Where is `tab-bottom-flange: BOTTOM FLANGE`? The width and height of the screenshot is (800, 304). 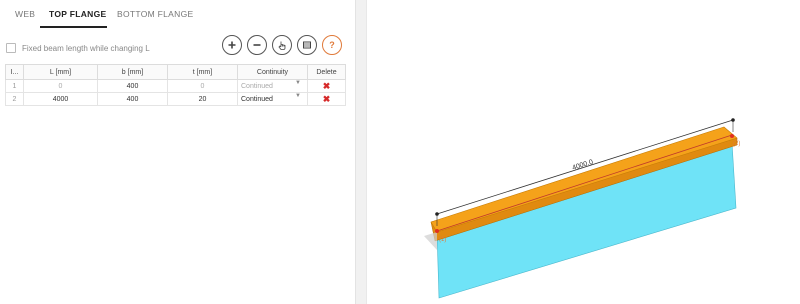
tab-bottom-flange: BOTTOM FLANGE is located at coordinates (155, 14).